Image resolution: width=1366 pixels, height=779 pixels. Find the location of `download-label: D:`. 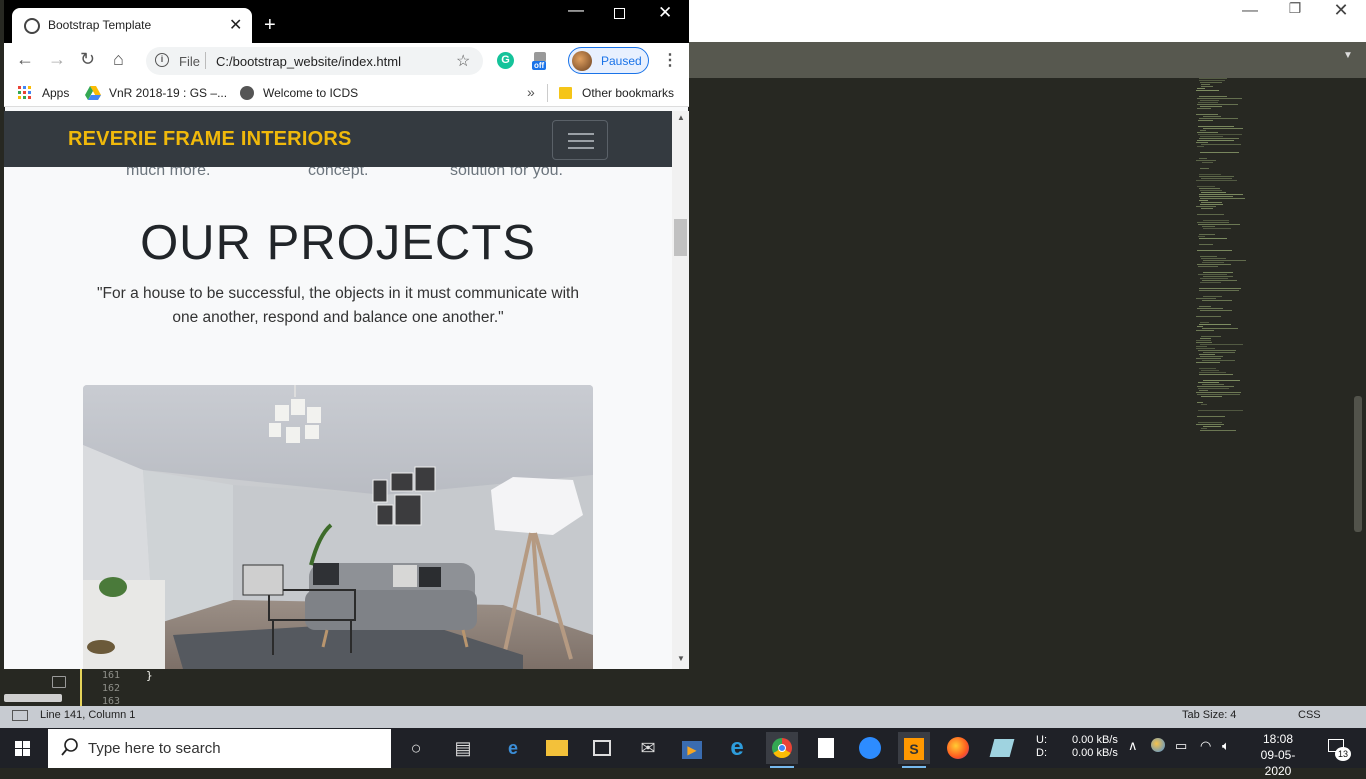

download-label: D: is located at coordinates (1041, 753).